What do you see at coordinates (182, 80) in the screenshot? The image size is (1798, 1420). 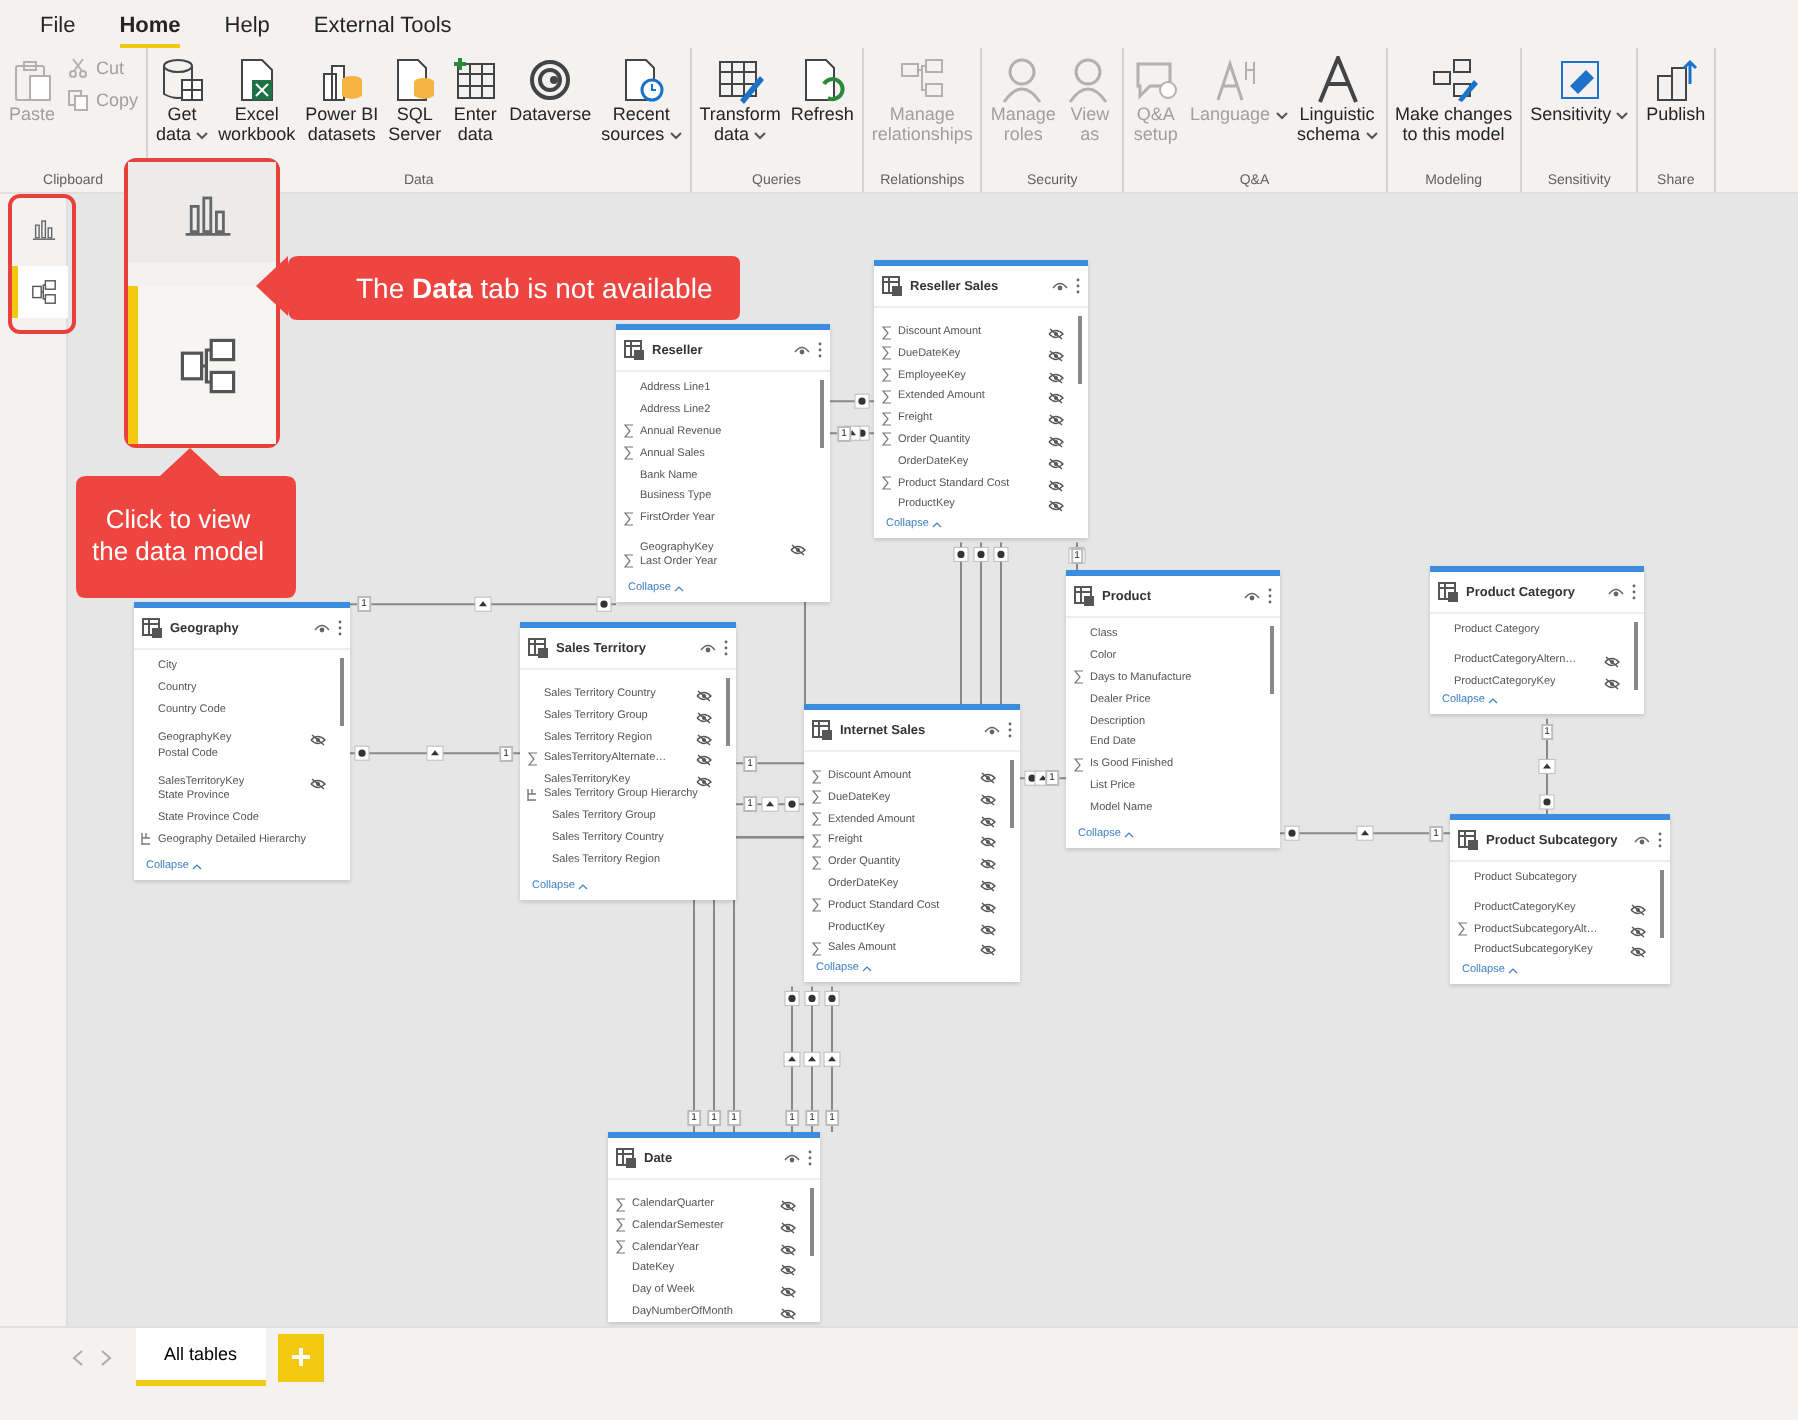 I see `database-icon` at bounding box center [182, 80].